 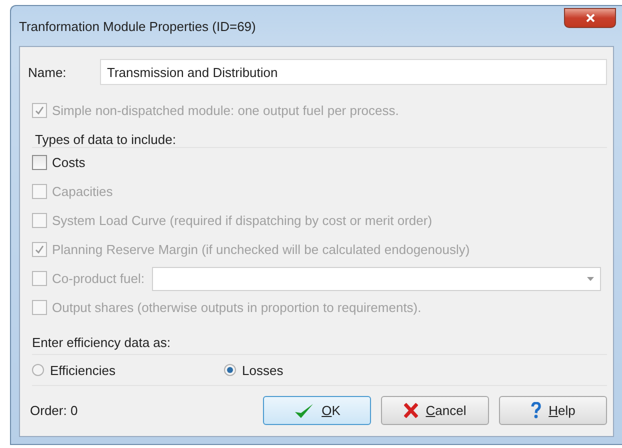 What do you see at coordinates (535, 410) in the screenshot?
I see `question-mark-icon` at bounding box center [535, 410].